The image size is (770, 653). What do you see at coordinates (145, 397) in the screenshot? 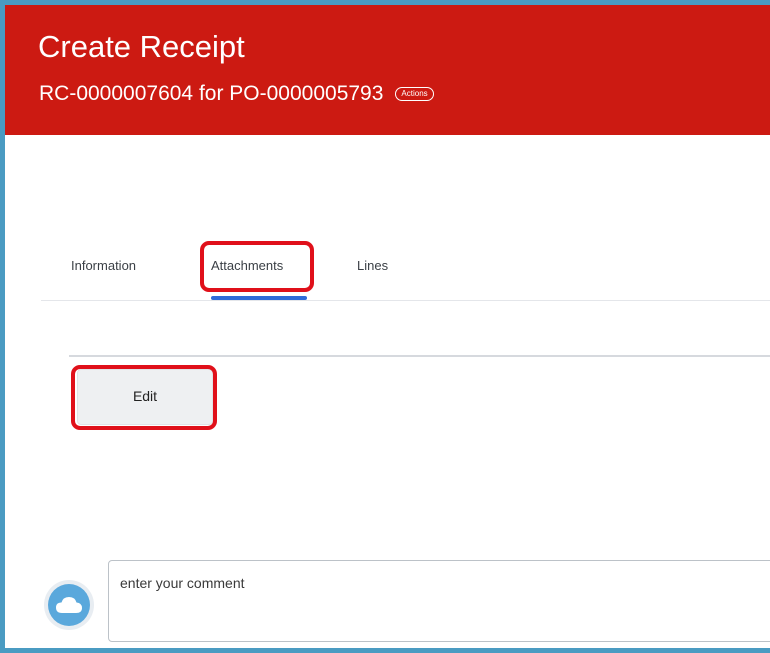
I see `edit-button: Edit` at bounding box center [145, 397].